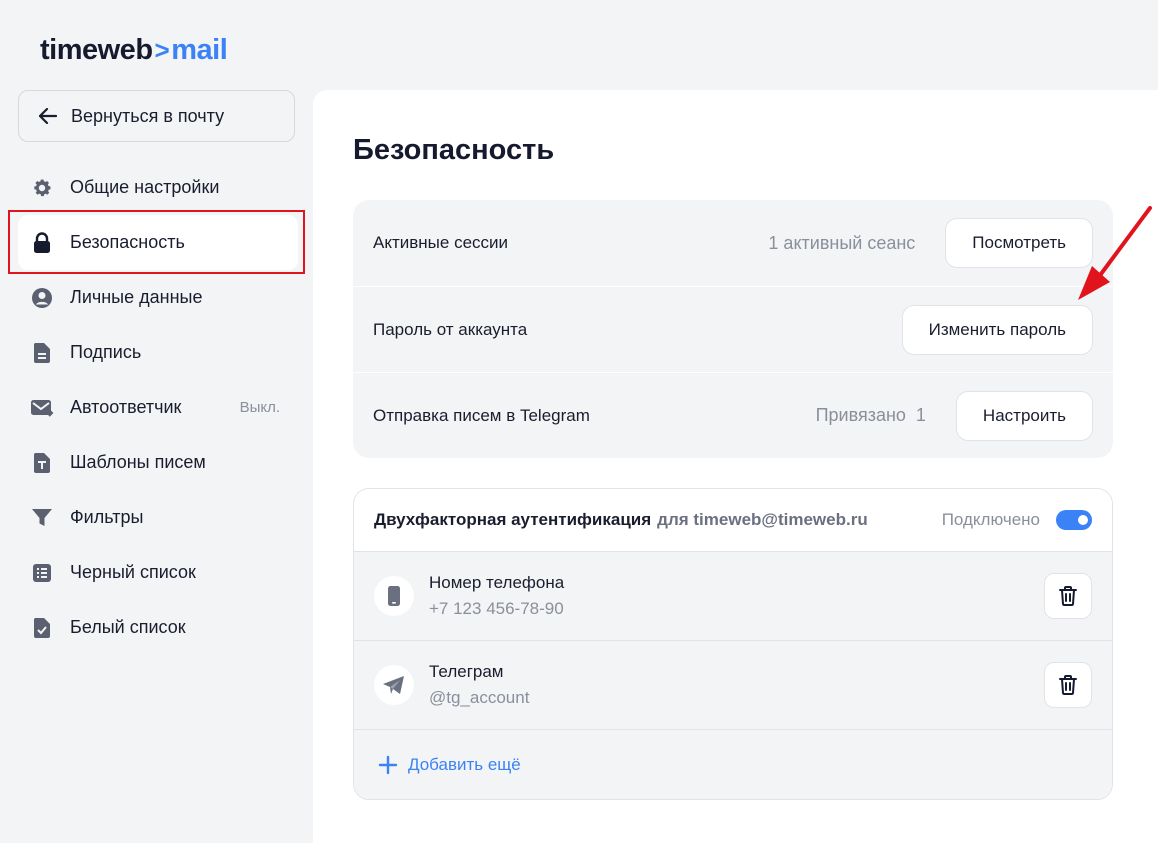  I want to click on account-password-row: Пароль от аккаунта Изменить пароль, so click(733, 329).